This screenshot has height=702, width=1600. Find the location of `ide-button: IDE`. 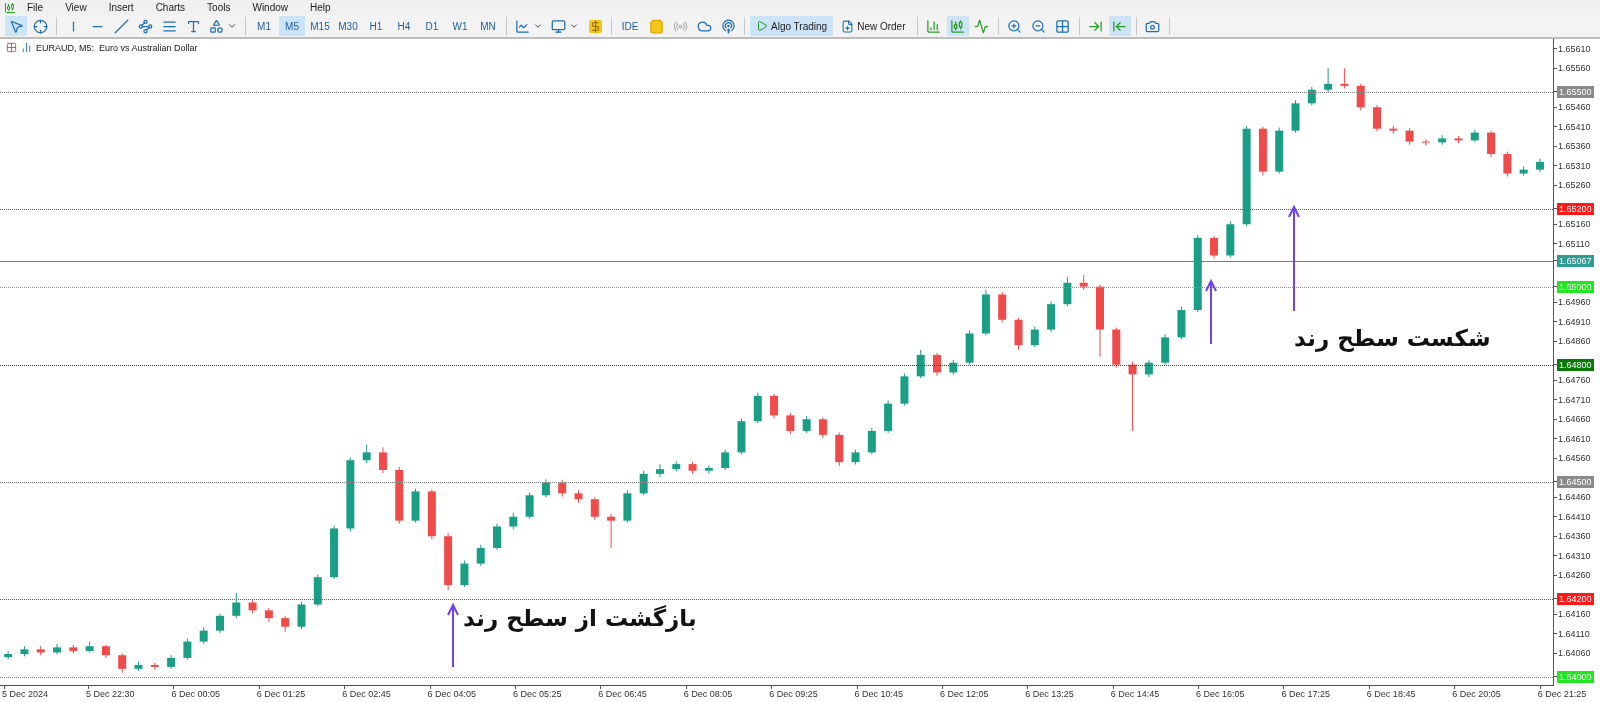

ide-button: IDE is located at coordinates (630, 26).